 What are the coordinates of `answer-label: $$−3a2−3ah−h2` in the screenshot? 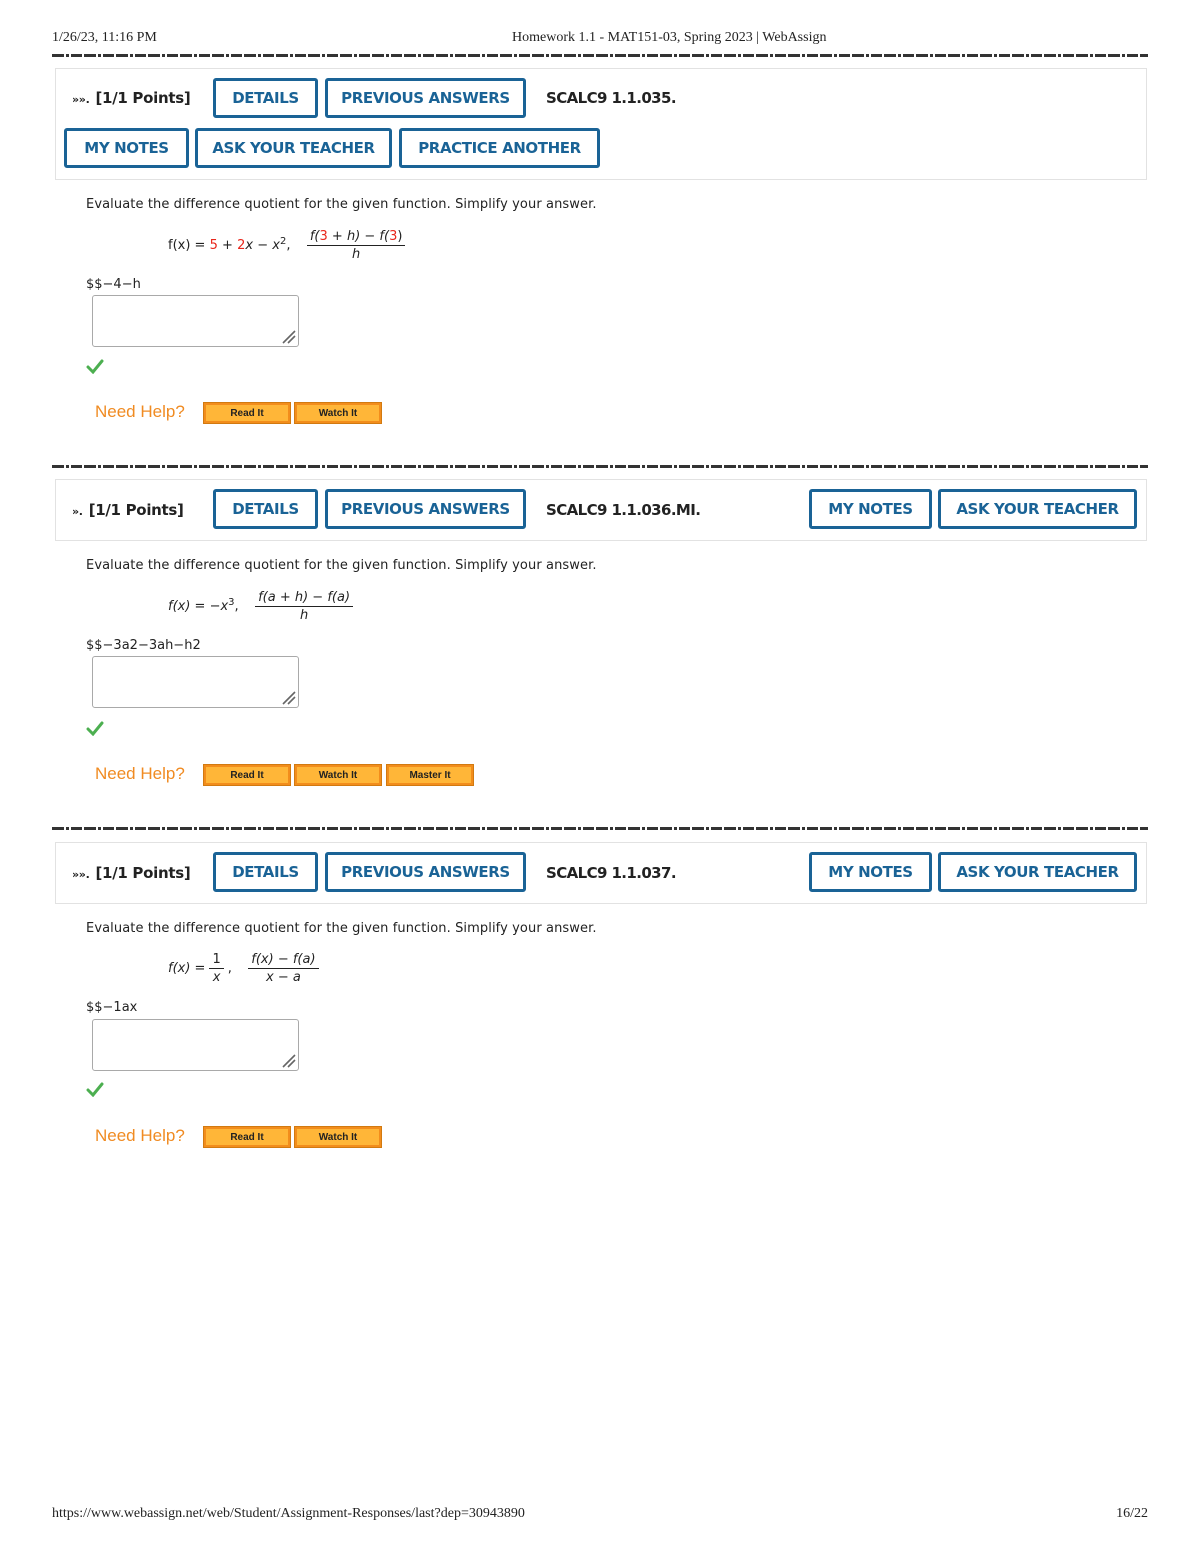 It's located at (143, 645).